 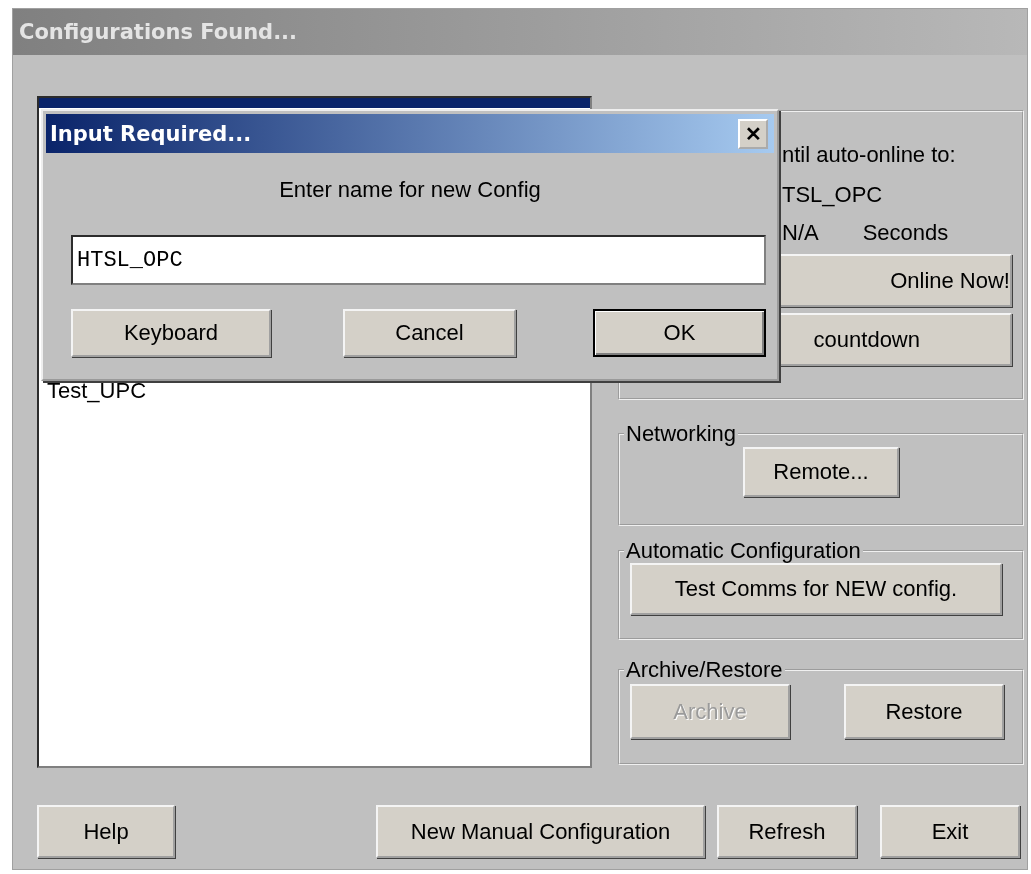 What do you see at coordinates (171, 333) in the screenshot?
I see `dialog-button: Keyboard` at bounding box center [171, 333].